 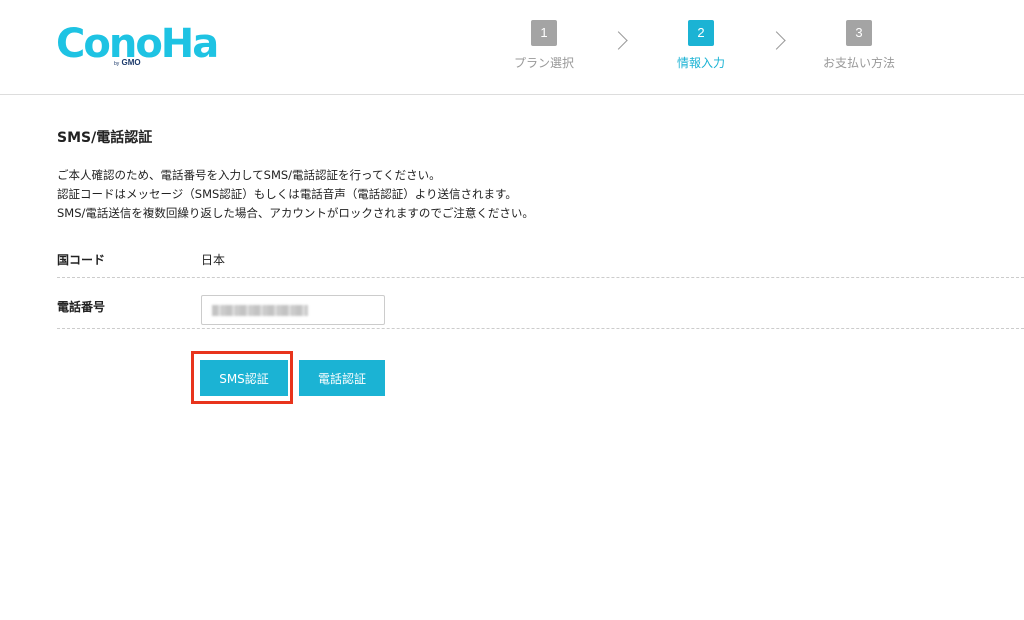 I want to click on page-title: SMS/電話認証, so click(x=105, y=138).